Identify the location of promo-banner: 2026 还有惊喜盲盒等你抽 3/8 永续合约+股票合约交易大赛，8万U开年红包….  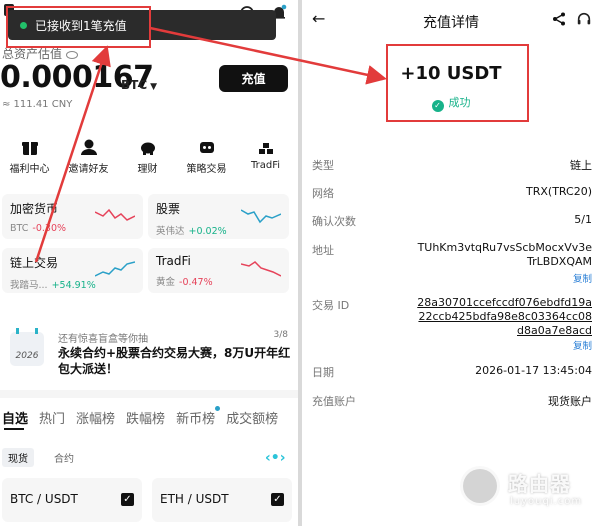
(149, 352).